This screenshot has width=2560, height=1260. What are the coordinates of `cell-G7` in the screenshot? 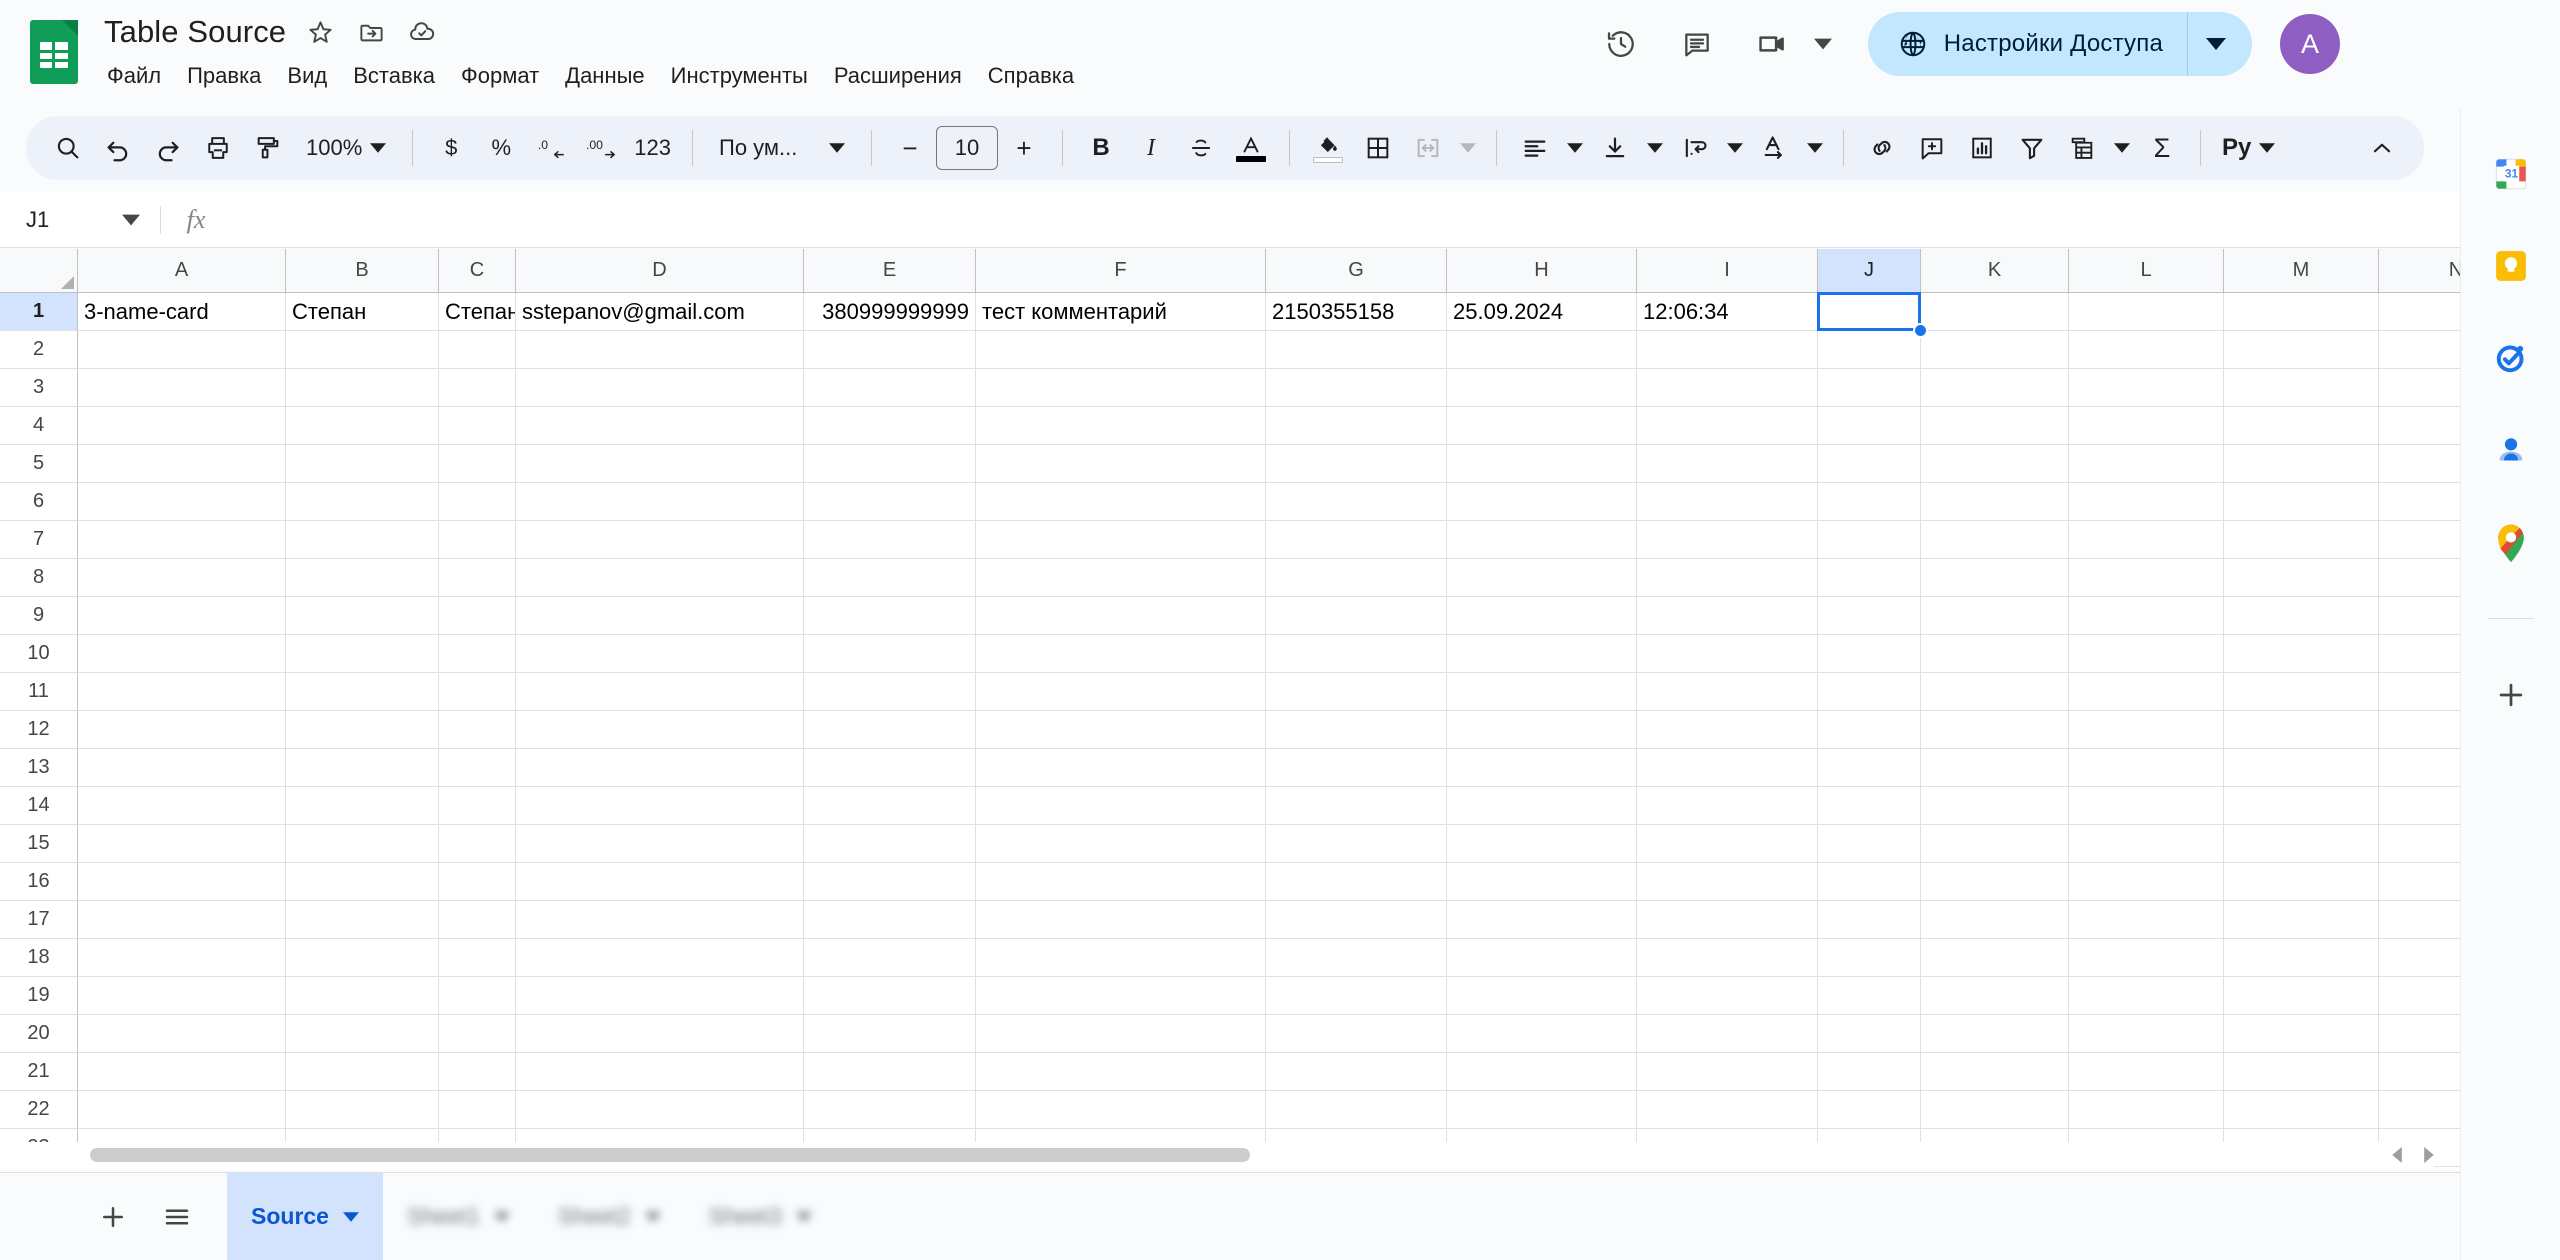 It's located at (1356, 540).